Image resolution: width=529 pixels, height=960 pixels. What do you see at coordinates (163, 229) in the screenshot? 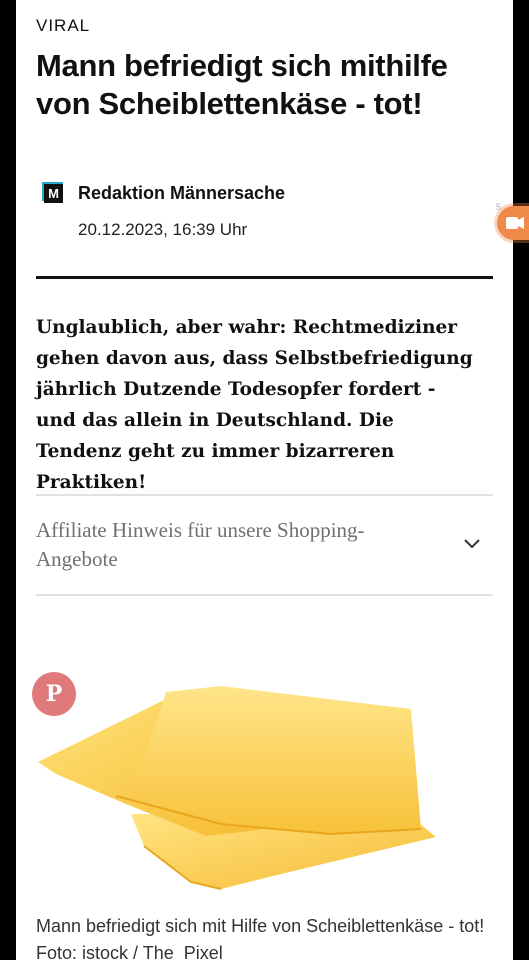
I see `publish-date: 20.12.2023, 16:39 Uhr` at bounding box center [163, 229].